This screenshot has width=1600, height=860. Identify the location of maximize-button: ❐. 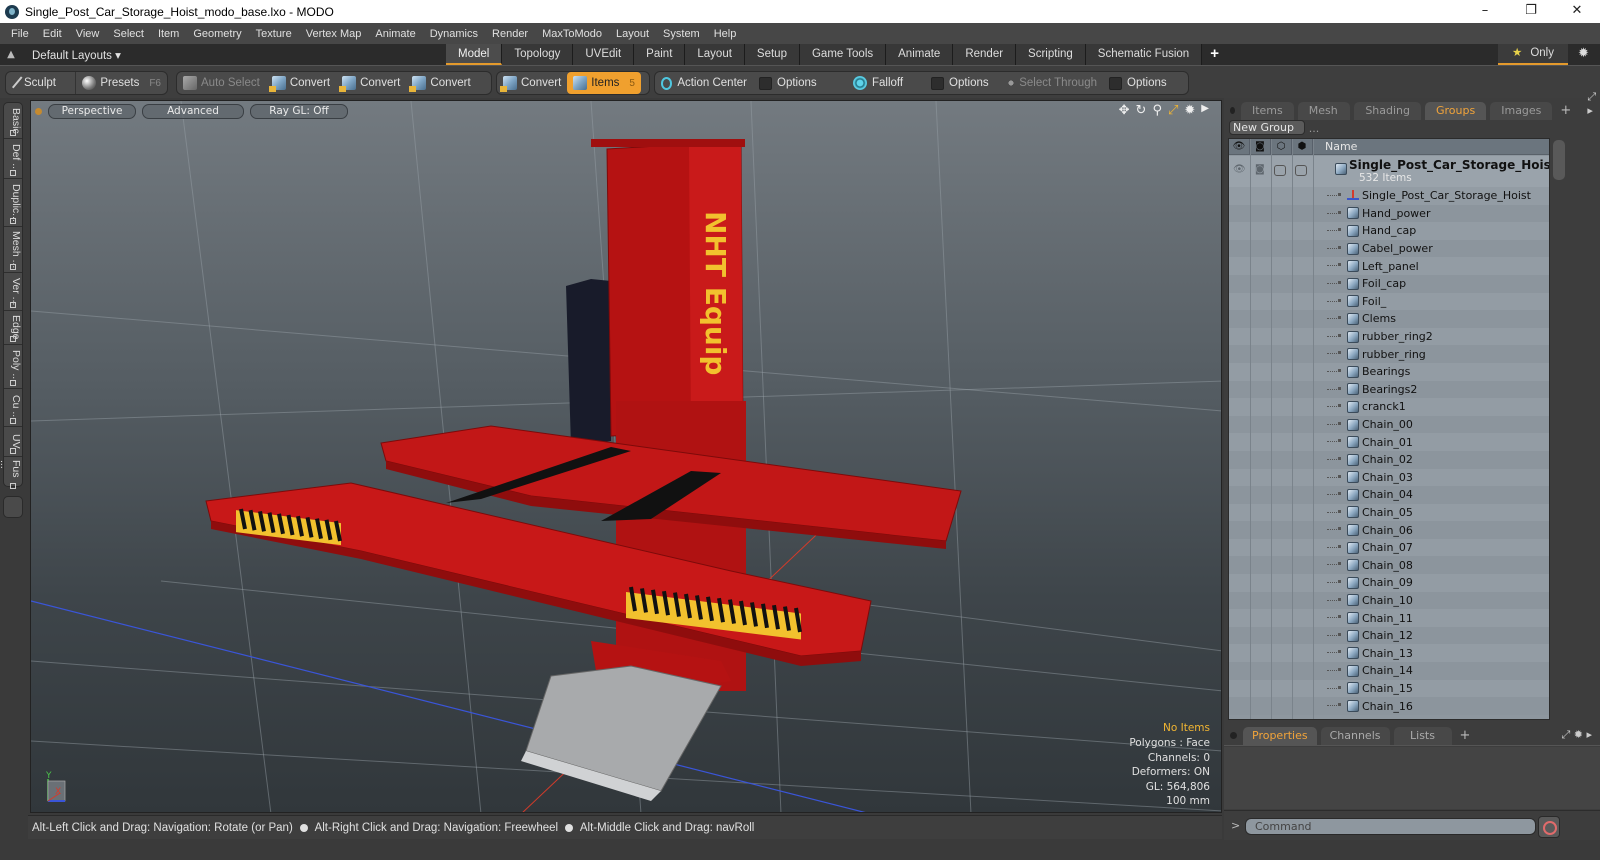
(1531, 11).